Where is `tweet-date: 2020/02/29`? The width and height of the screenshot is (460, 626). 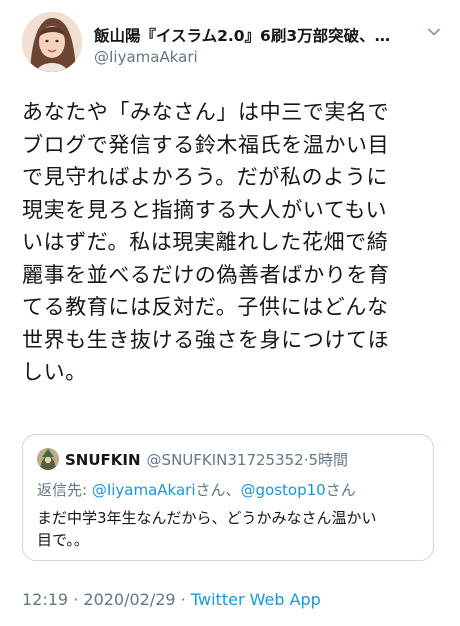
tweet-date: 2020/02/29 is located at coordinates (129, 599).